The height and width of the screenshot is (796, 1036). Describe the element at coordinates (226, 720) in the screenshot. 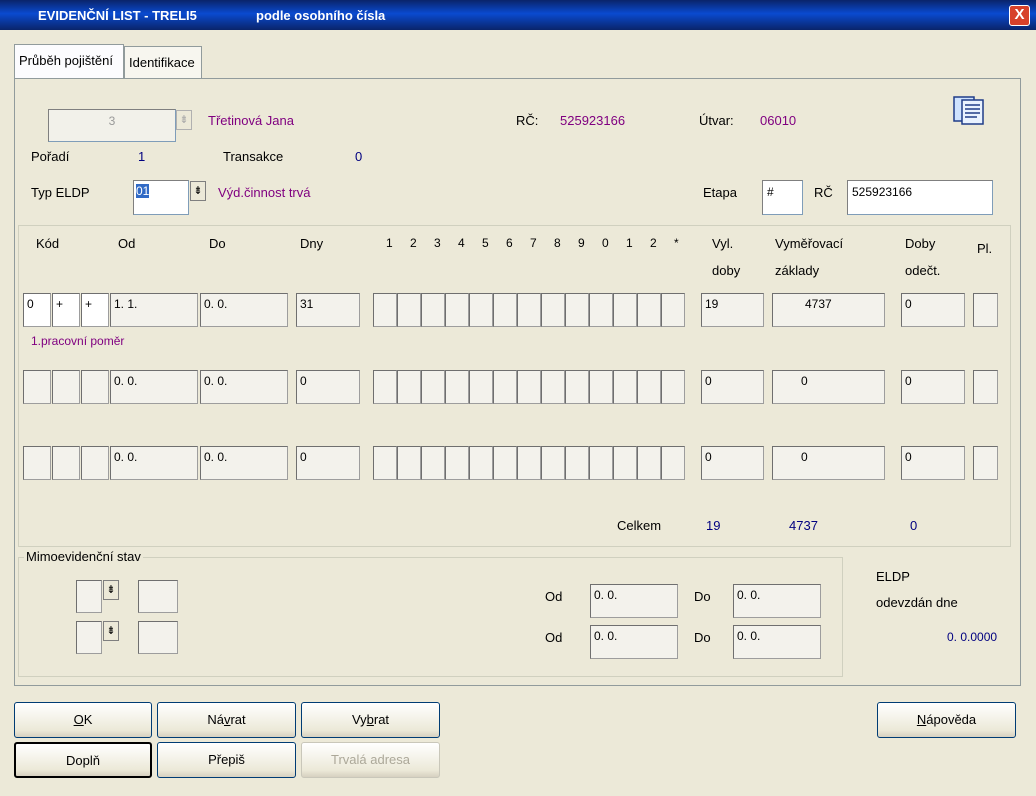

I see `navrat-button: Návrat` at that location.